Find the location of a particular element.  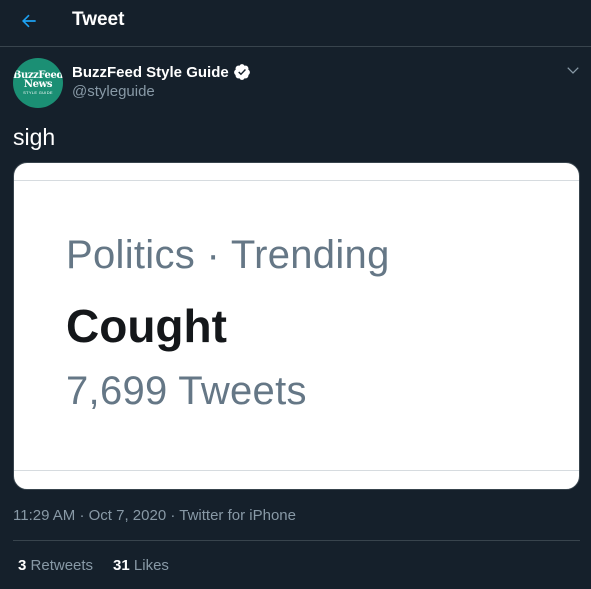

chevron-down-icon is located at coordinates (573, 70).